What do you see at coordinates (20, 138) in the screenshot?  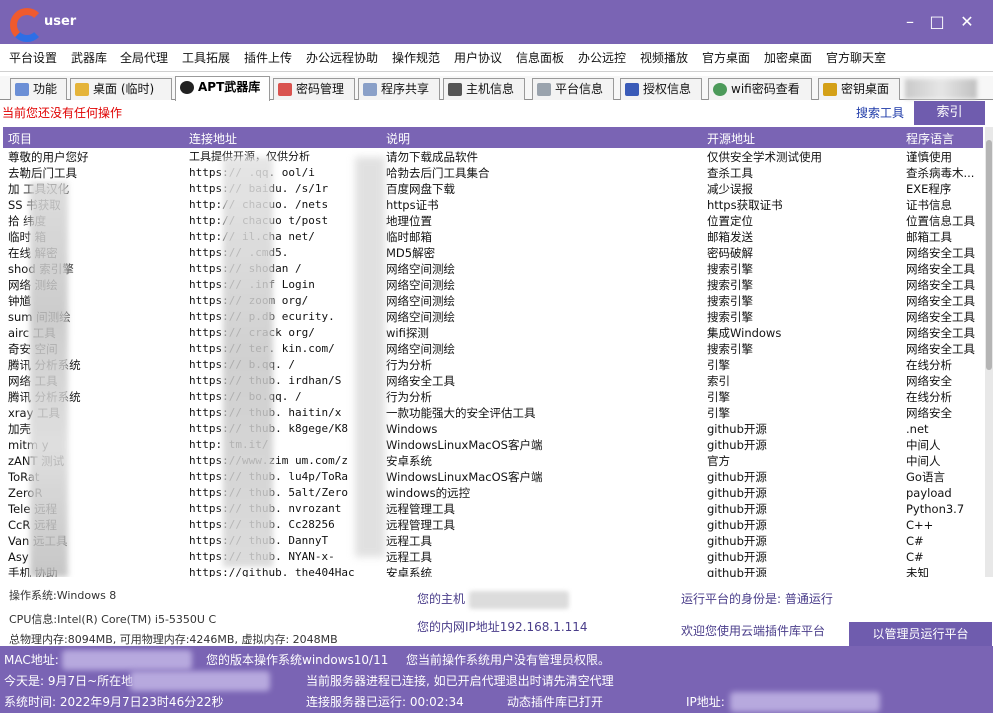 I see `column-header-project: 项目` at bounding box center [20, 138].